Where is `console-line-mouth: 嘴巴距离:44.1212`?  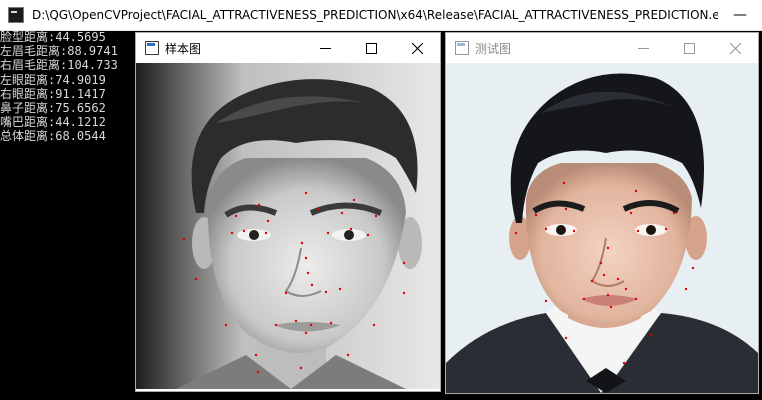 console-line-mouth: 嘴巴距离:44.1212 is located at coordinates (53, 122).